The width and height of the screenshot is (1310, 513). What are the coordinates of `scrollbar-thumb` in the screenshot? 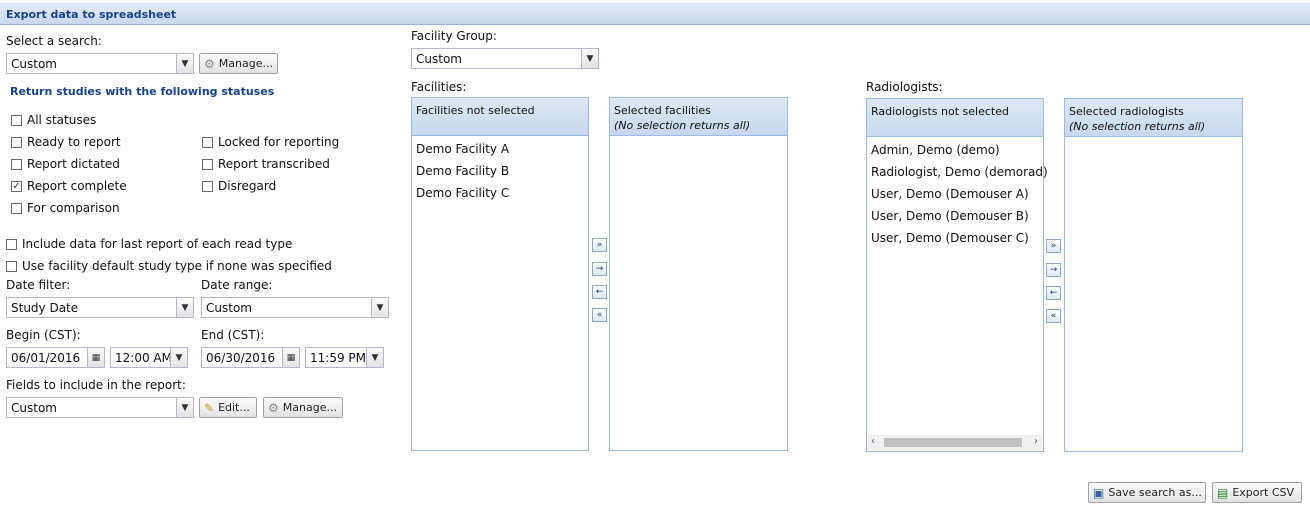 It's located at (953, 442).